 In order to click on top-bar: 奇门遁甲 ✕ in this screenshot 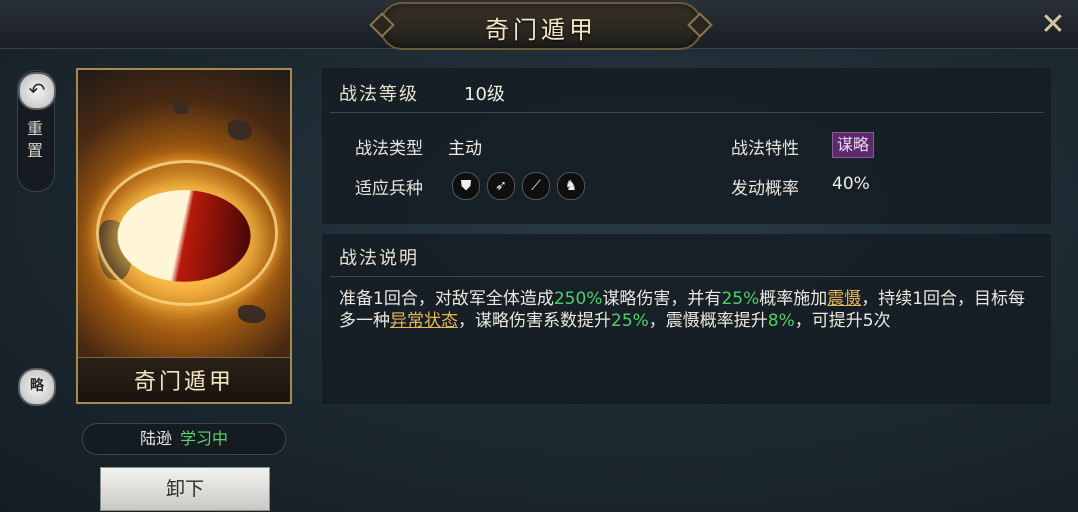, I will do `click(539, 25)`.